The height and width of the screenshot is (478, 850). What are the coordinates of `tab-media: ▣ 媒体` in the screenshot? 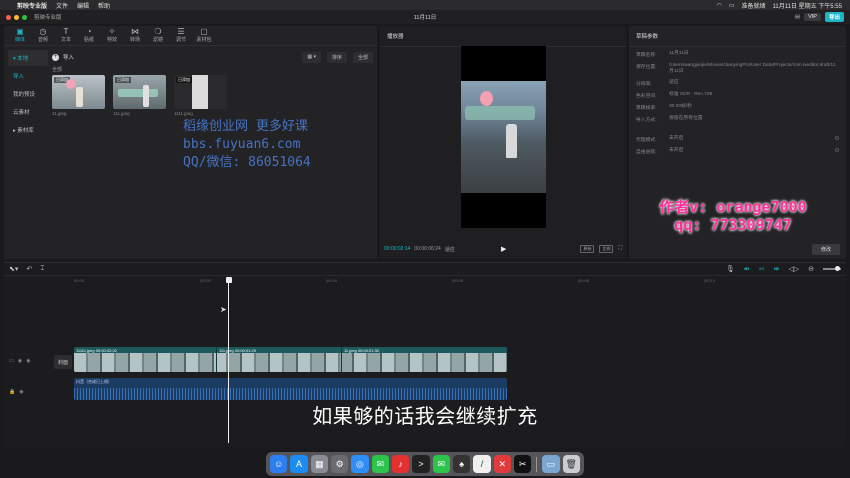 It's located at (20, 36).